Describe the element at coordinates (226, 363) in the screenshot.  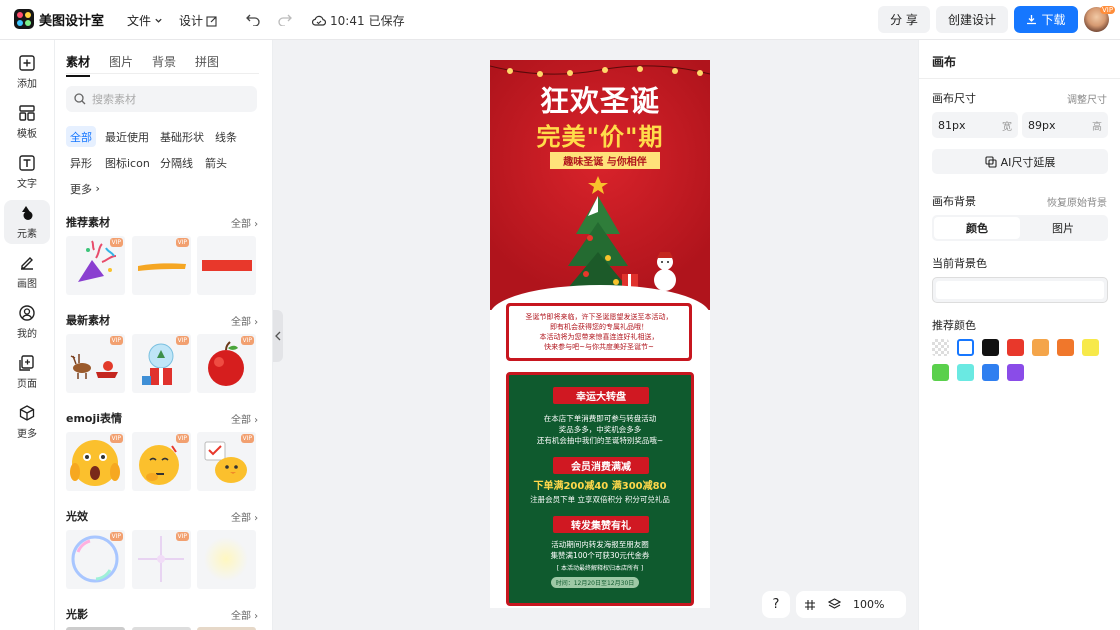
I see `thumb-red-apple: VIP` at that location.